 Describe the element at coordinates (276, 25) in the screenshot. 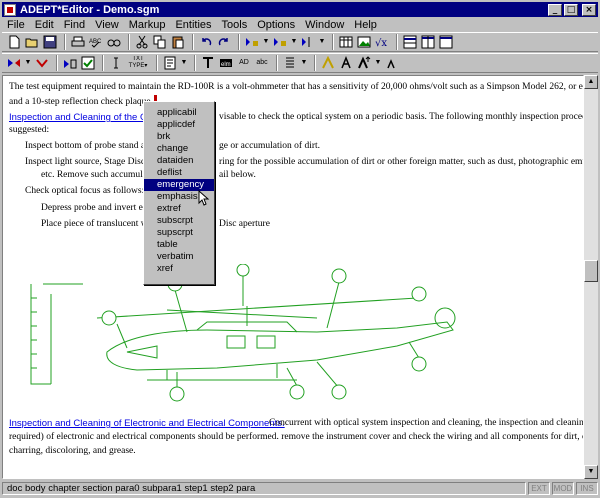

I see `menu-options: Options` at that location.